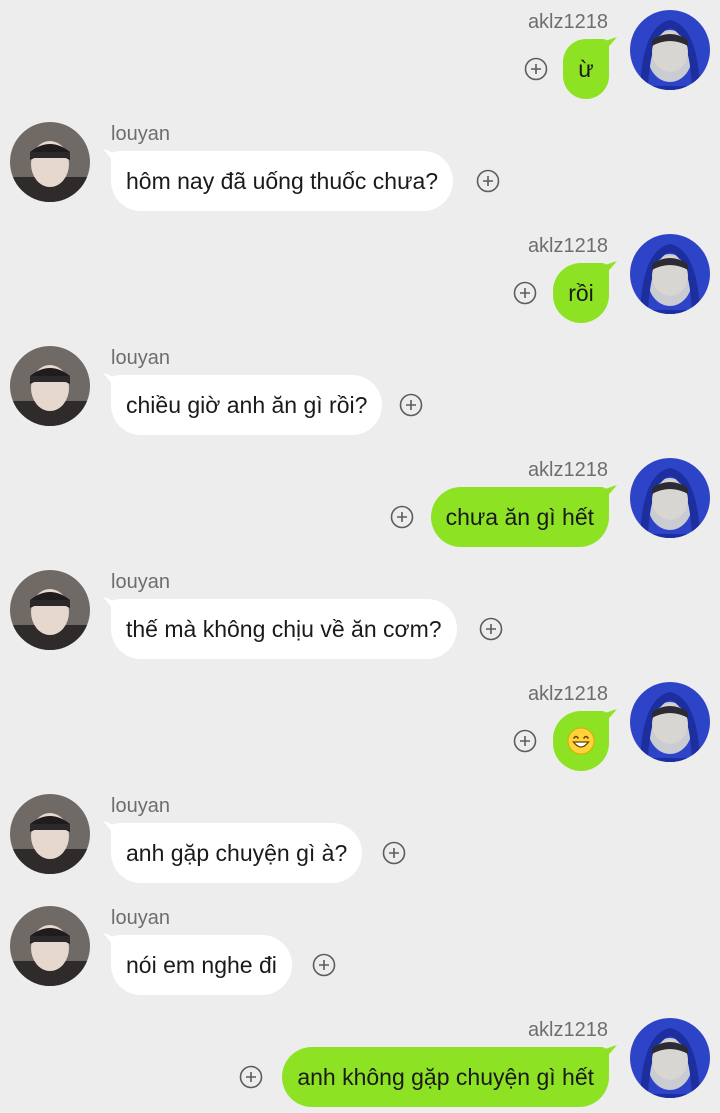 Image resolution: width=720 pixels, height=1113 pixels. What do you see at coordinates (201, 965) in the screenshot?
I see `message-bubble: nói em nghe đi` at bounding box center [201, 965].